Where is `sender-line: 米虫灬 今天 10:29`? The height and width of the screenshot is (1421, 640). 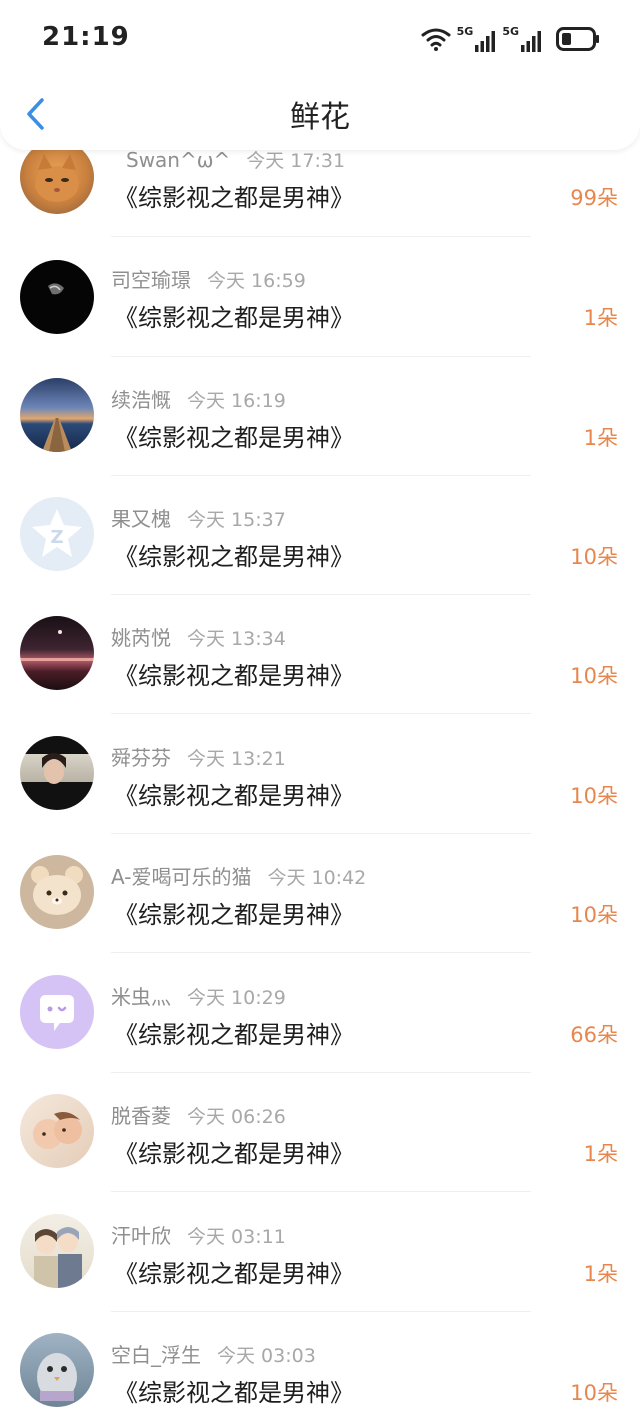
sender-line: 米虫灬 今天 10:29 is located at coordinates (198, 995).